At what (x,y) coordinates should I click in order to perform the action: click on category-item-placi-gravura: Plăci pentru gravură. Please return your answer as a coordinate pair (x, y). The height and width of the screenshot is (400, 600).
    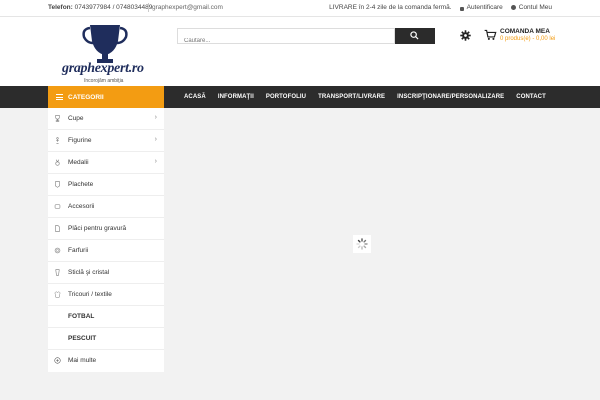
    Looking at the image, I should click on (106, 229).